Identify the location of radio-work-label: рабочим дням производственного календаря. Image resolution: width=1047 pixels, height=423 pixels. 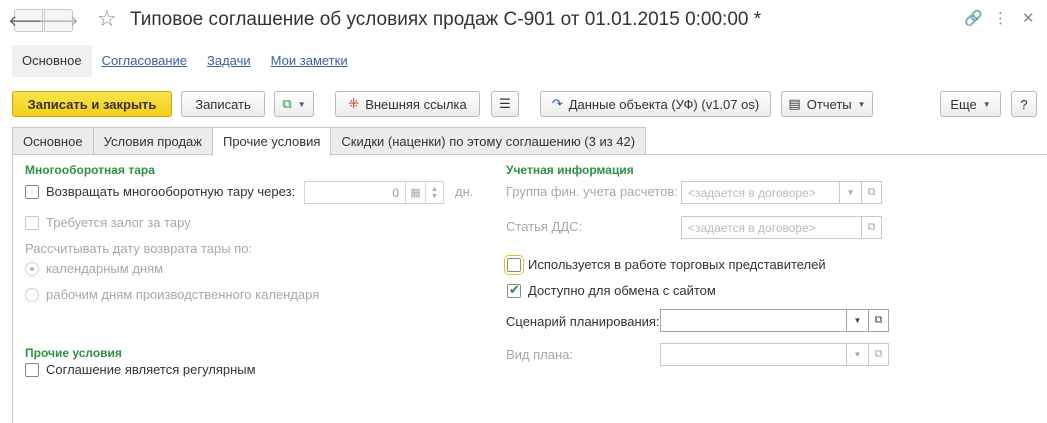
(183, 294).